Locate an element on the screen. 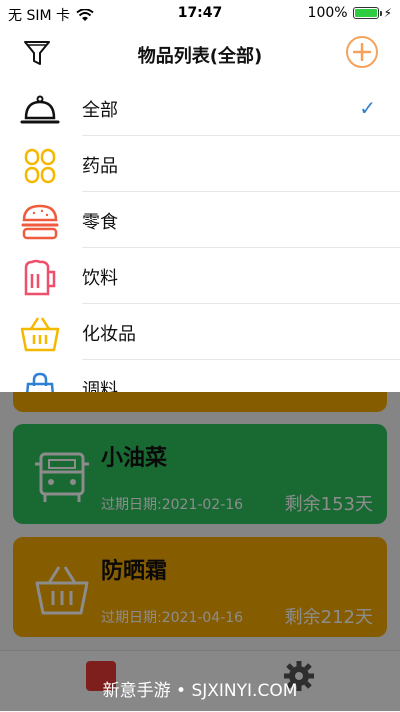 The image size is (400, 712). menu-item-medicine: 药品 is located at coordinates (200, 164).